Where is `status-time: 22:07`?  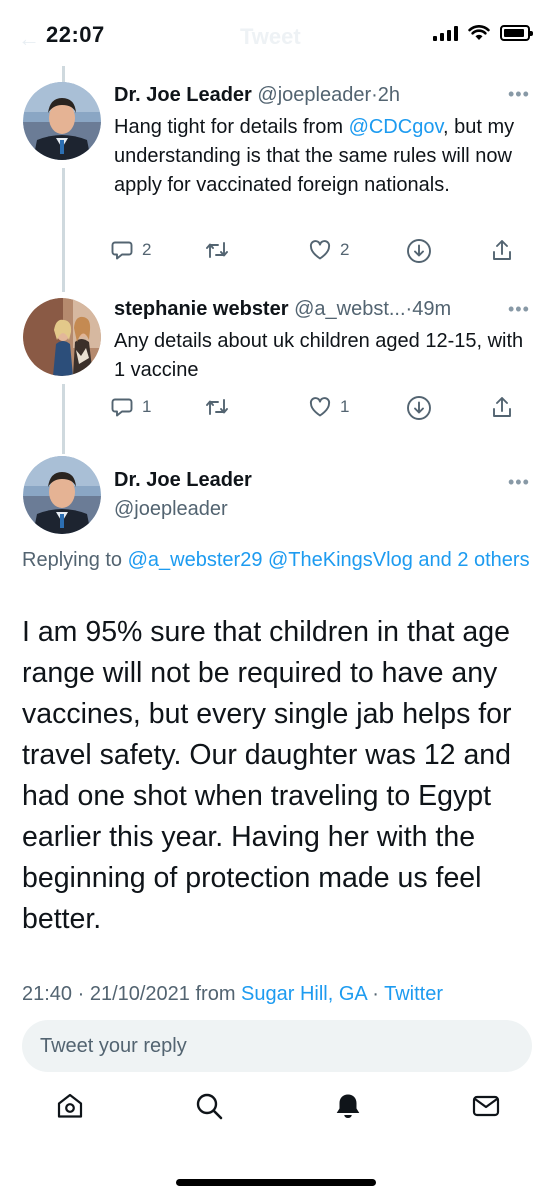
status-time: 22:07 is located at coordinates (75, 34).